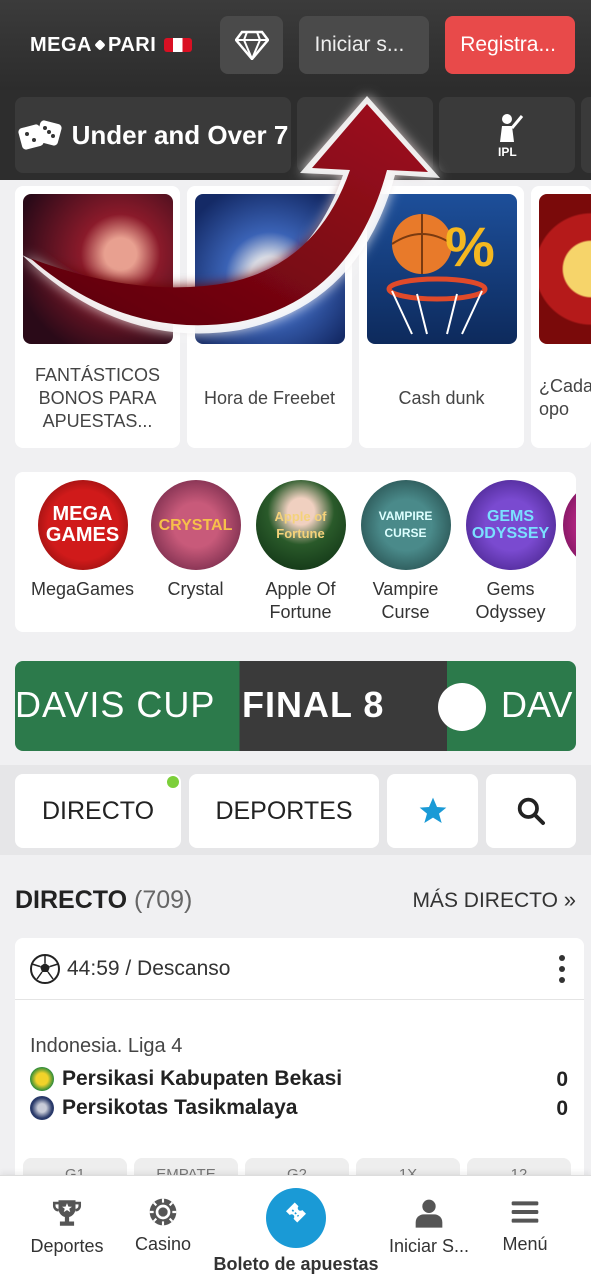 This screenshot has width=591, height=1280. Describe the element at coordinates (300, 525) in the screenshot. I see `game-icon-apple-of-fortune: Apple of Fortune` at that location.